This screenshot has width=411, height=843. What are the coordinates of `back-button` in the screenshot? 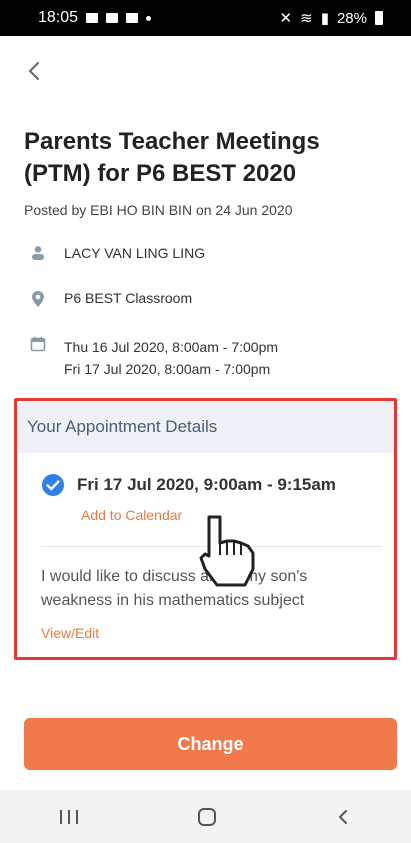 It's located at (35, 71).